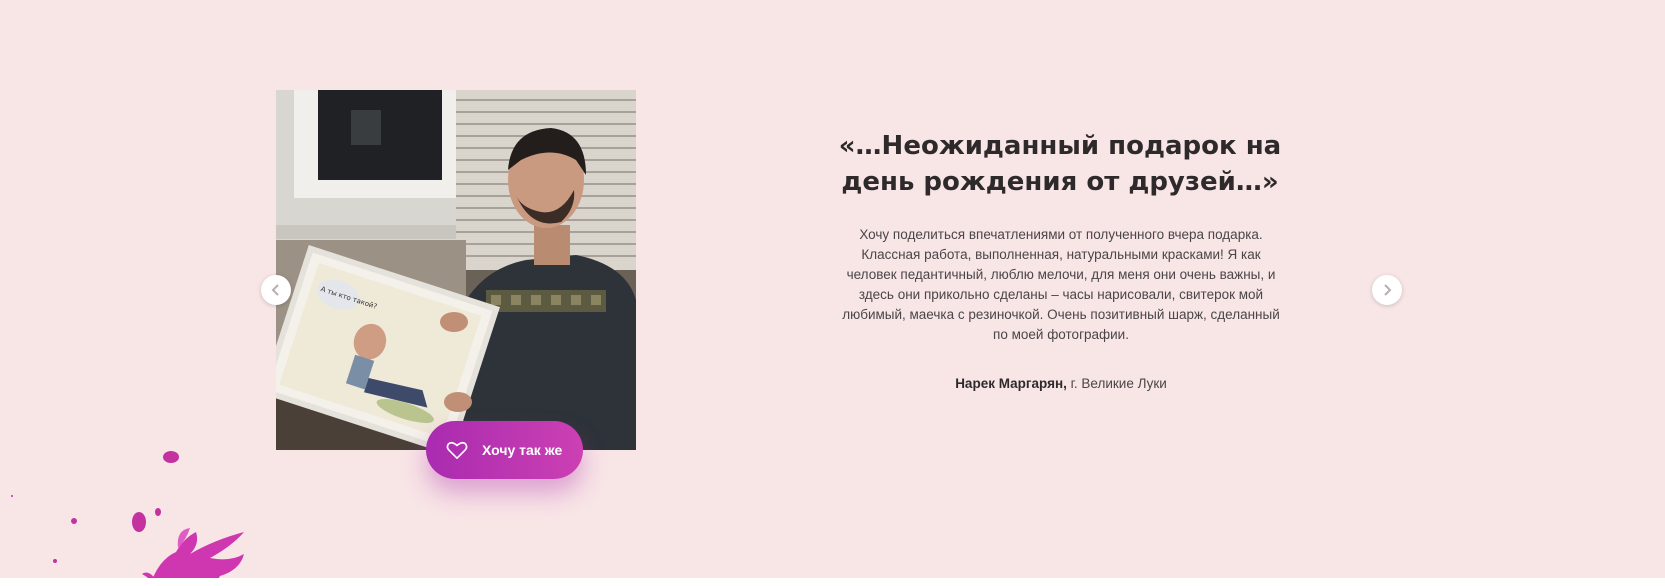 This screenshot has width=1665, height=586. Describe the element at coordinates (457, 450) in the screenshot. I see `heart-outline-icon` at that location.